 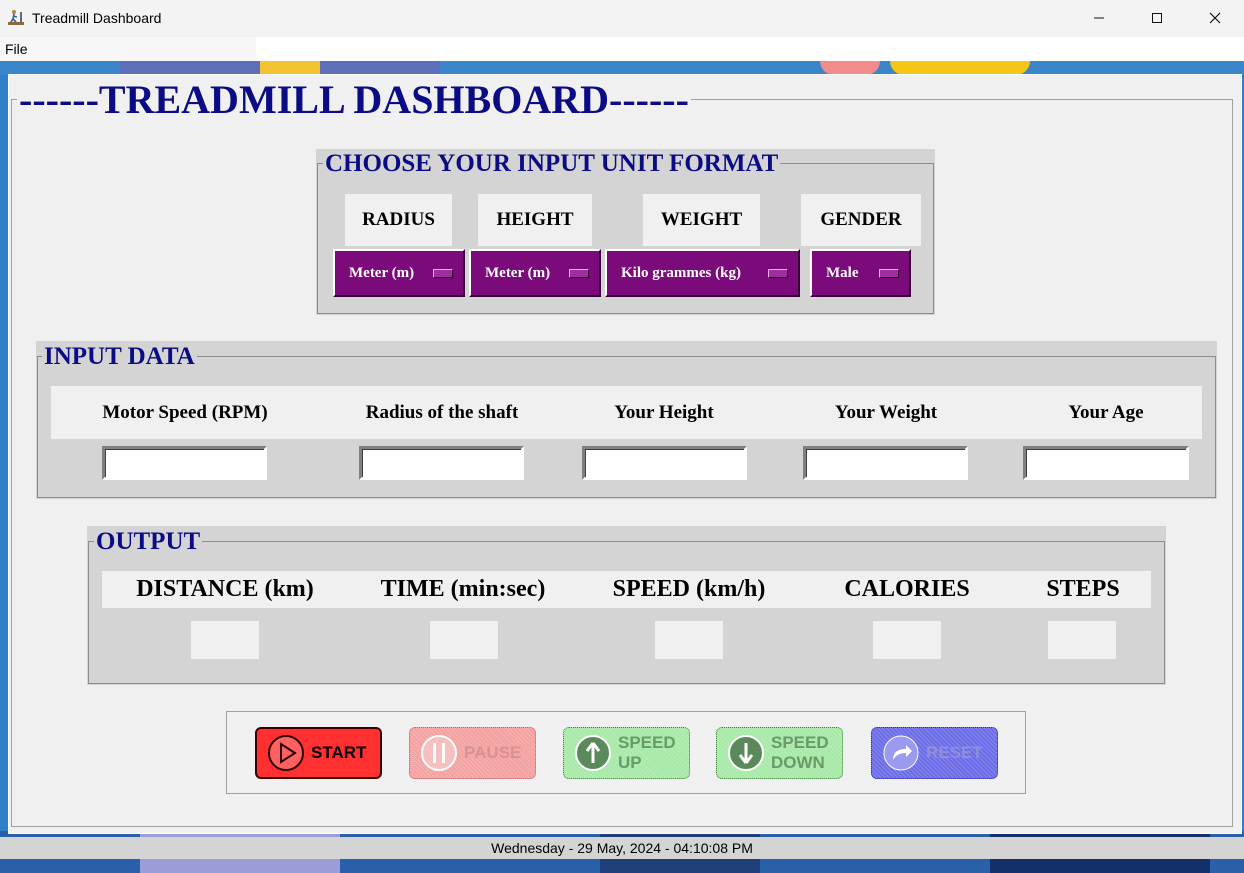 I want to click on reset-button: RESET, so click(x=934, y=753).